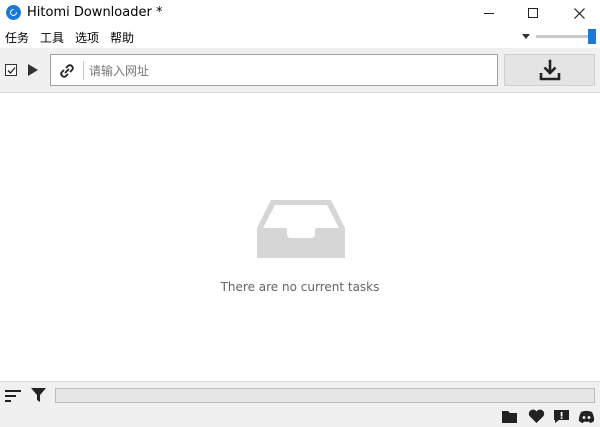  I want to click on zoom-slider-track, so click(564, 36).